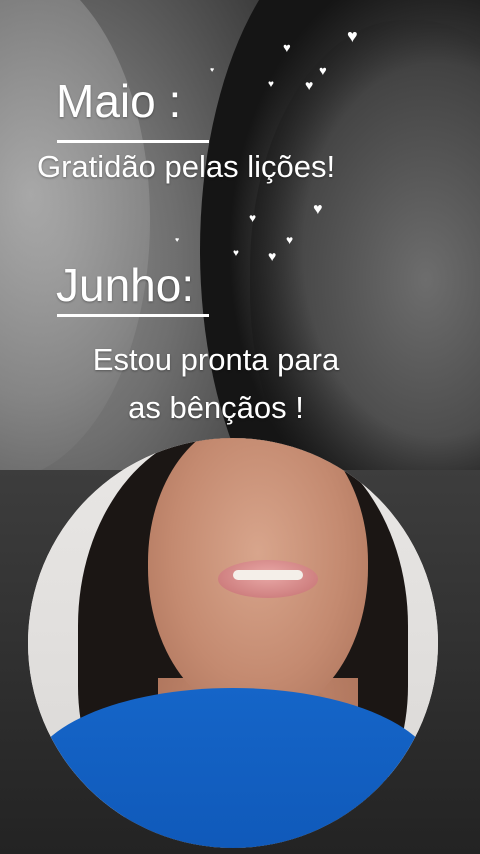  Describe the element at coordinates (216, 384) in the screenshot. I see `message-june: Estou pronta para as bênçãos !` at that location.